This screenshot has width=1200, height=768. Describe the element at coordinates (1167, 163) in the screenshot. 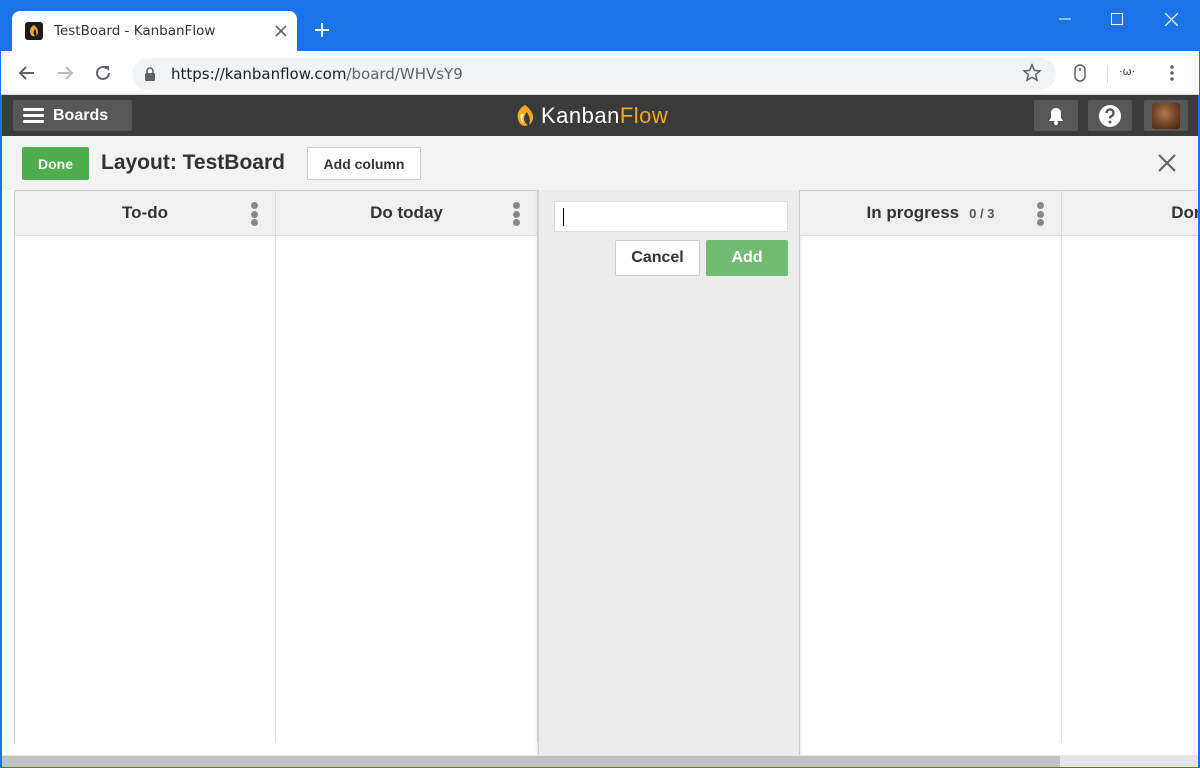

I see `close-layout-icon` at that location.